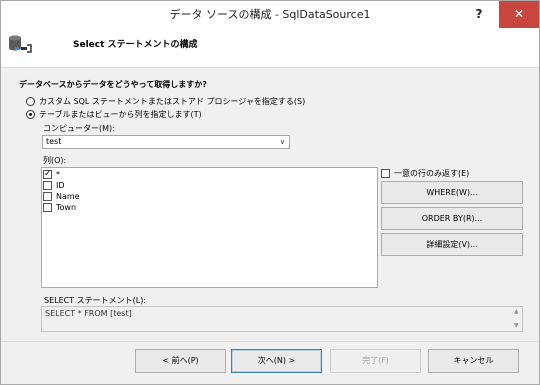 The width and height of the screenshot is (540, 385). Describe the element at coordinates (68, 196) in the screenshot. I see `column-name: Name` at that location.